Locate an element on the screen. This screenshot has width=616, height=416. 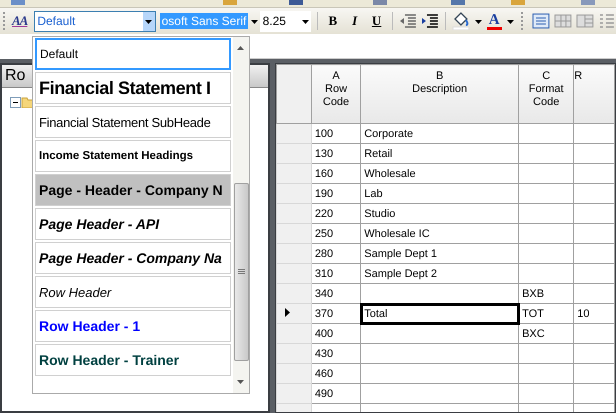
row-selector is located at coordinates (294, 314).